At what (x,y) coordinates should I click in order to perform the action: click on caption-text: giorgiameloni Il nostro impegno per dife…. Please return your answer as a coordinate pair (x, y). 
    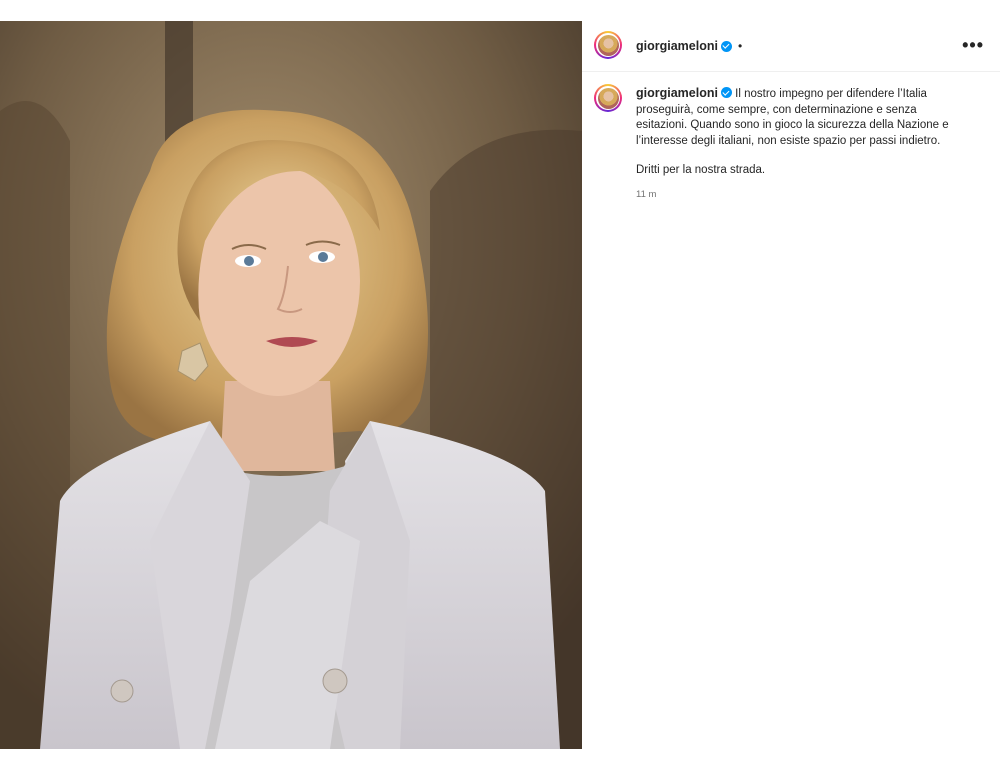
    Looking at the image, I should click on (801, 143).